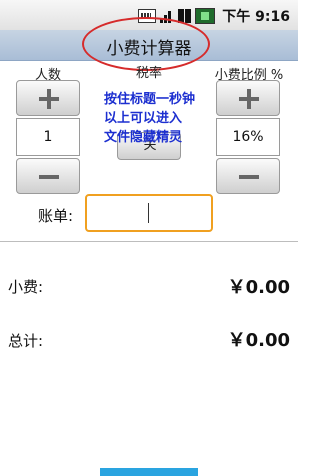 The height and width of the screenshot is (476, 320). What do you see at coordinates (150, 99) in the screenshot?
I see `annotation-line: 按住标题一秒钟` at bounding box center [150, 99].